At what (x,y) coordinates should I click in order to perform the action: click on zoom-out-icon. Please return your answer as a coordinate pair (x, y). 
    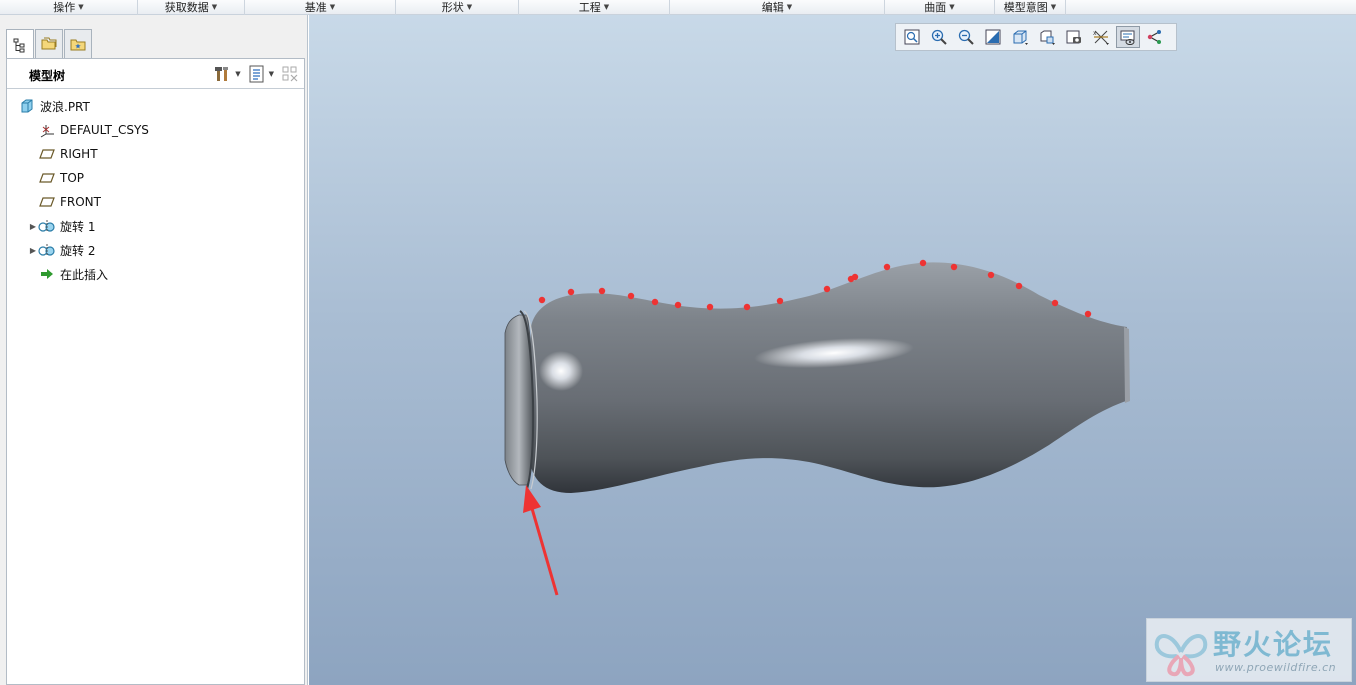
    Looking at the image, I should click on (966, 37).